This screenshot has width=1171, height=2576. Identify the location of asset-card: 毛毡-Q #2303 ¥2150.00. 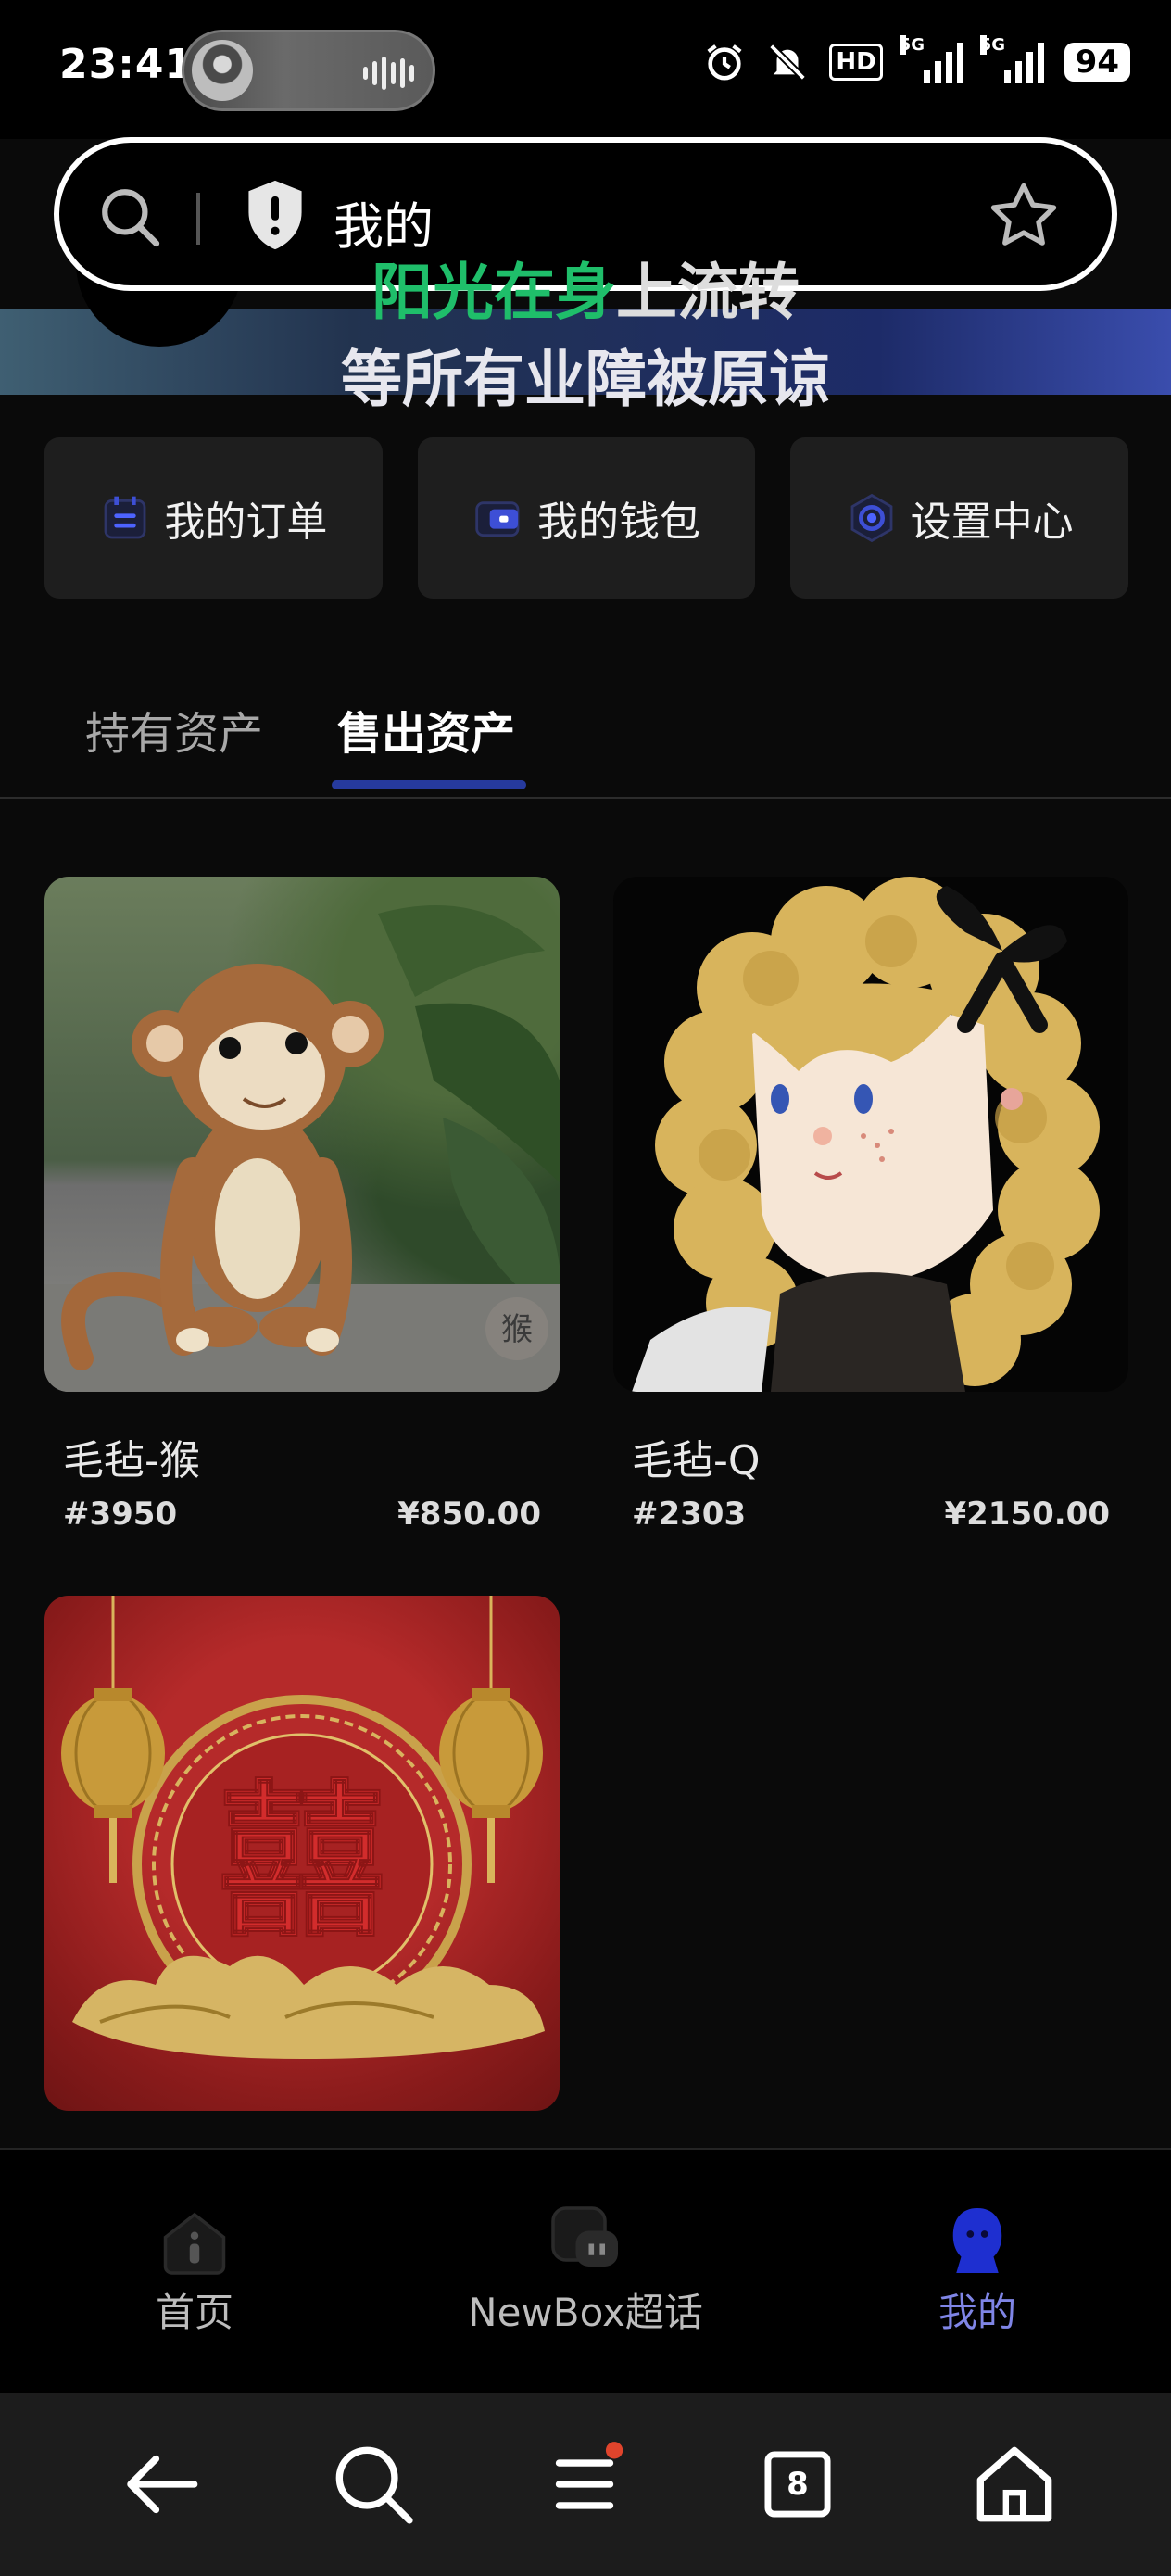
(871, 1205).